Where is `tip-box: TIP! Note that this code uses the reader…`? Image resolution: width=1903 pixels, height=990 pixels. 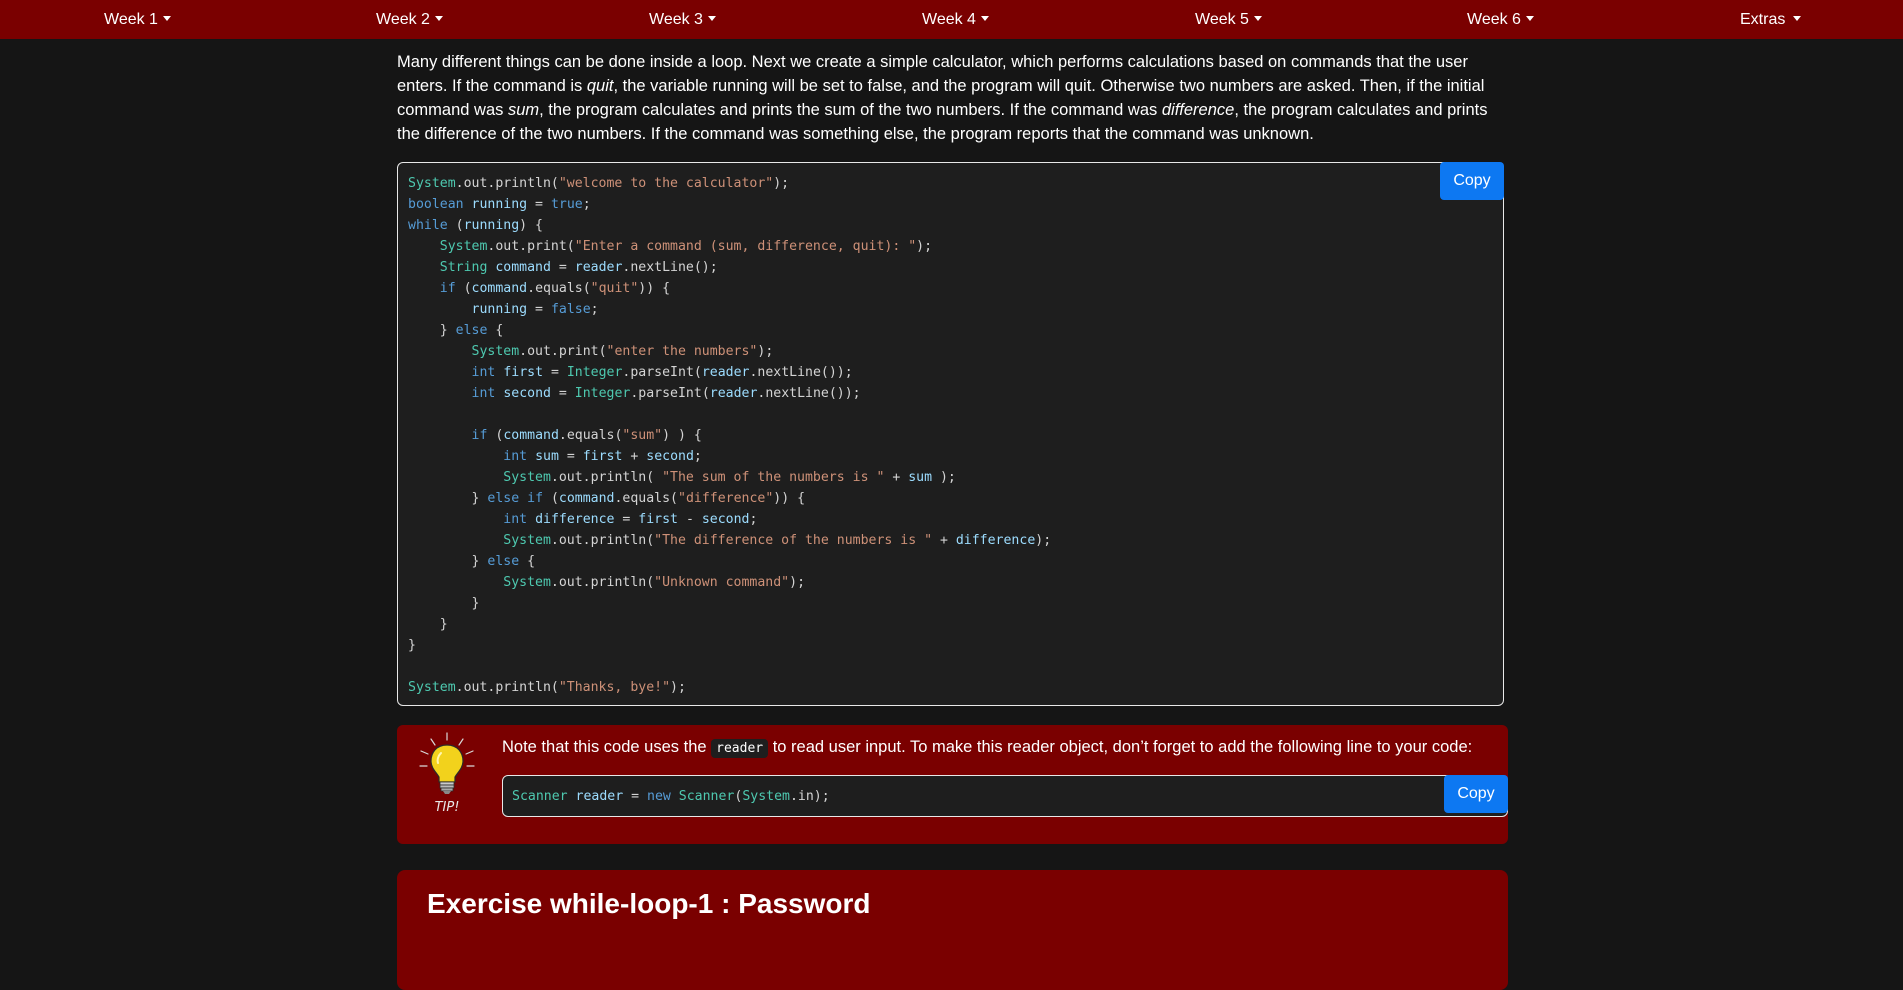
tip-box: TIP! Note that this code uses the reader… is located at coordinates (952, 784).